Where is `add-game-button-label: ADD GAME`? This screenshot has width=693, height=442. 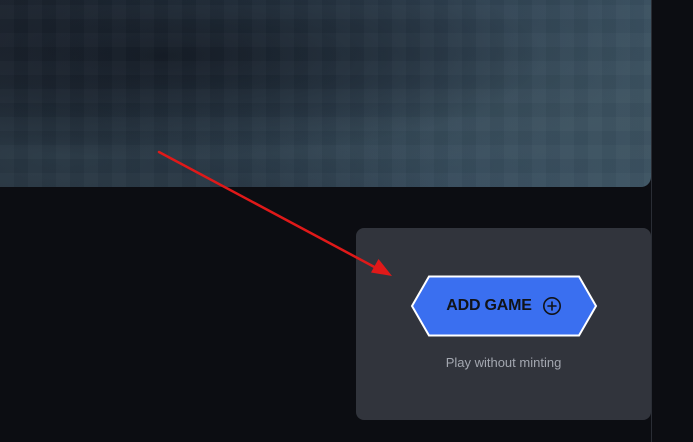 add-game-button-label: ADD GAME is located at coordinates (489, 305).